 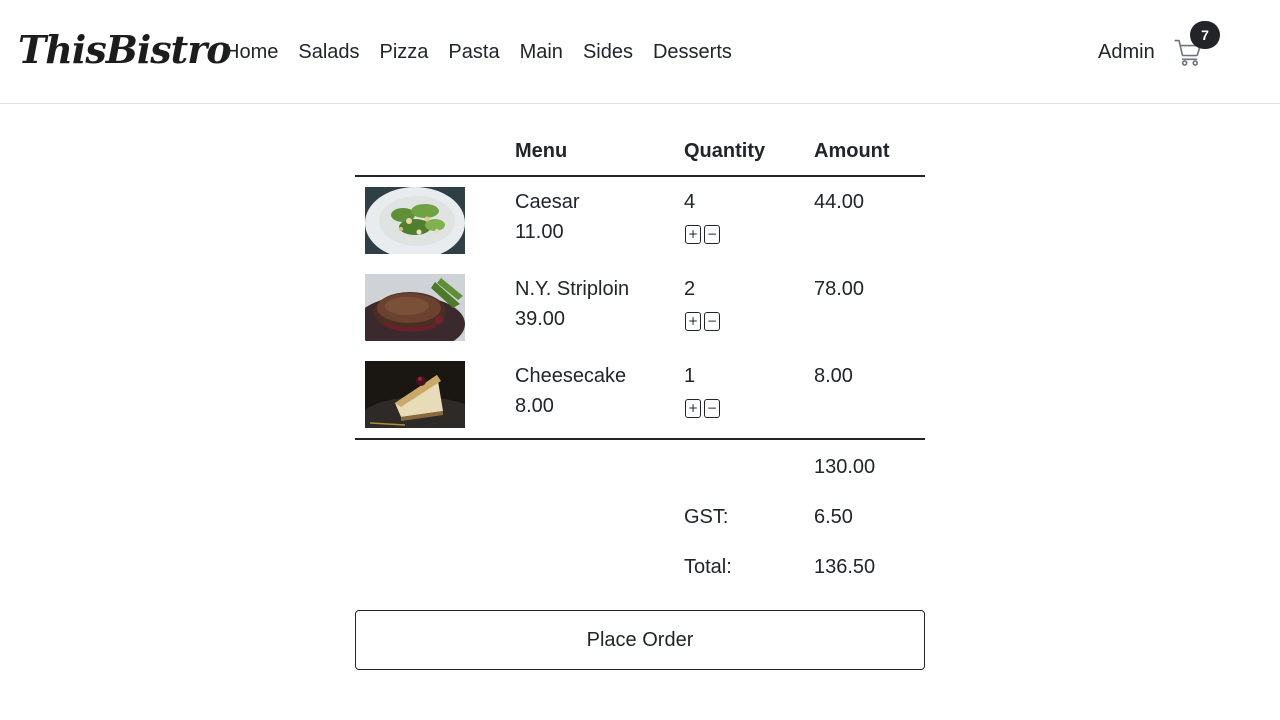 What do you see at coordinates (571, 376) in the screenshot?
I see `item-name: Cheesecake` at bounding box center [571, 376].